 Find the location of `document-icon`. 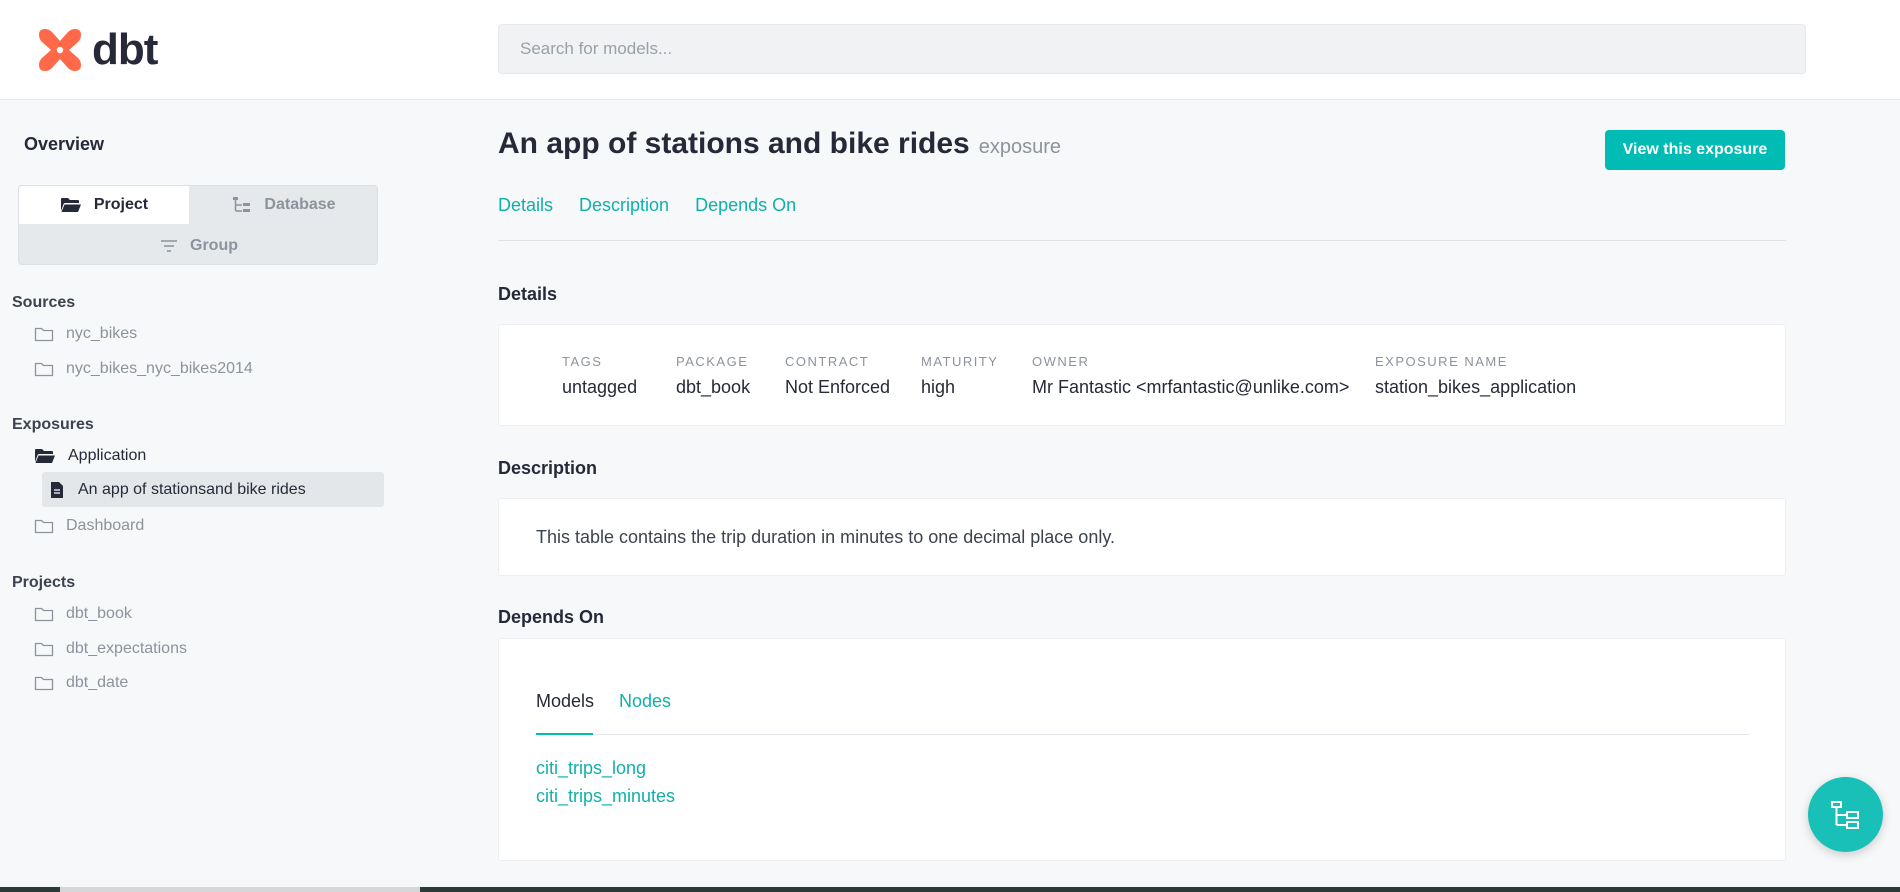

document-icon is located at coordinates (57, 489).